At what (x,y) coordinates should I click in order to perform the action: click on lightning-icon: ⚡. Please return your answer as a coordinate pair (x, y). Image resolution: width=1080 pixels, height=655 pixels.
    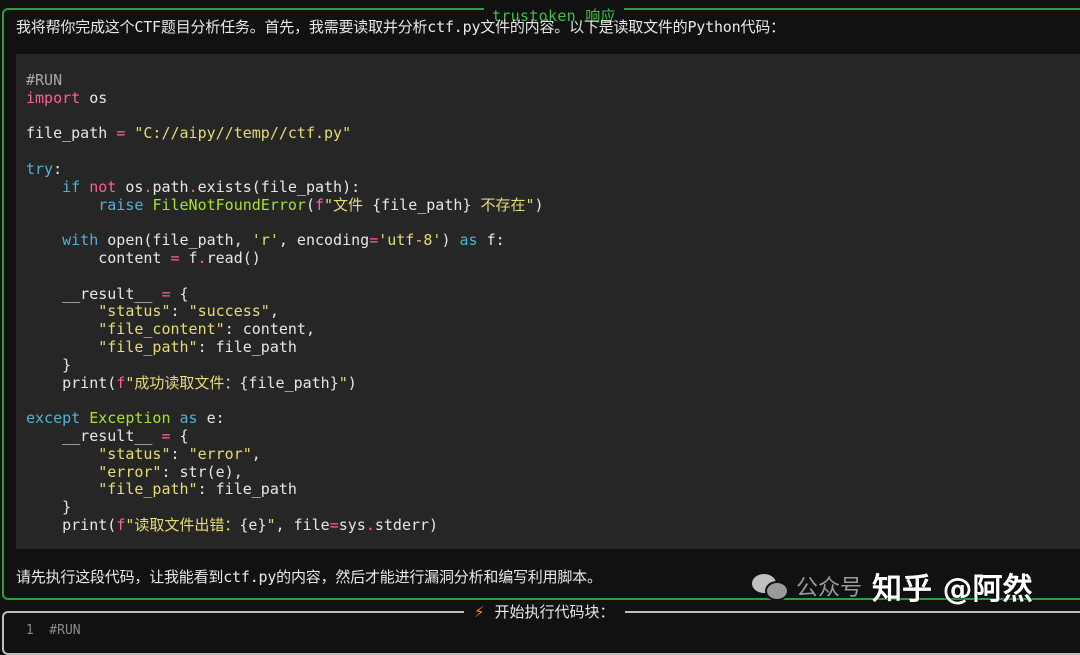
    Looking at the image, I should click on (479, 612).